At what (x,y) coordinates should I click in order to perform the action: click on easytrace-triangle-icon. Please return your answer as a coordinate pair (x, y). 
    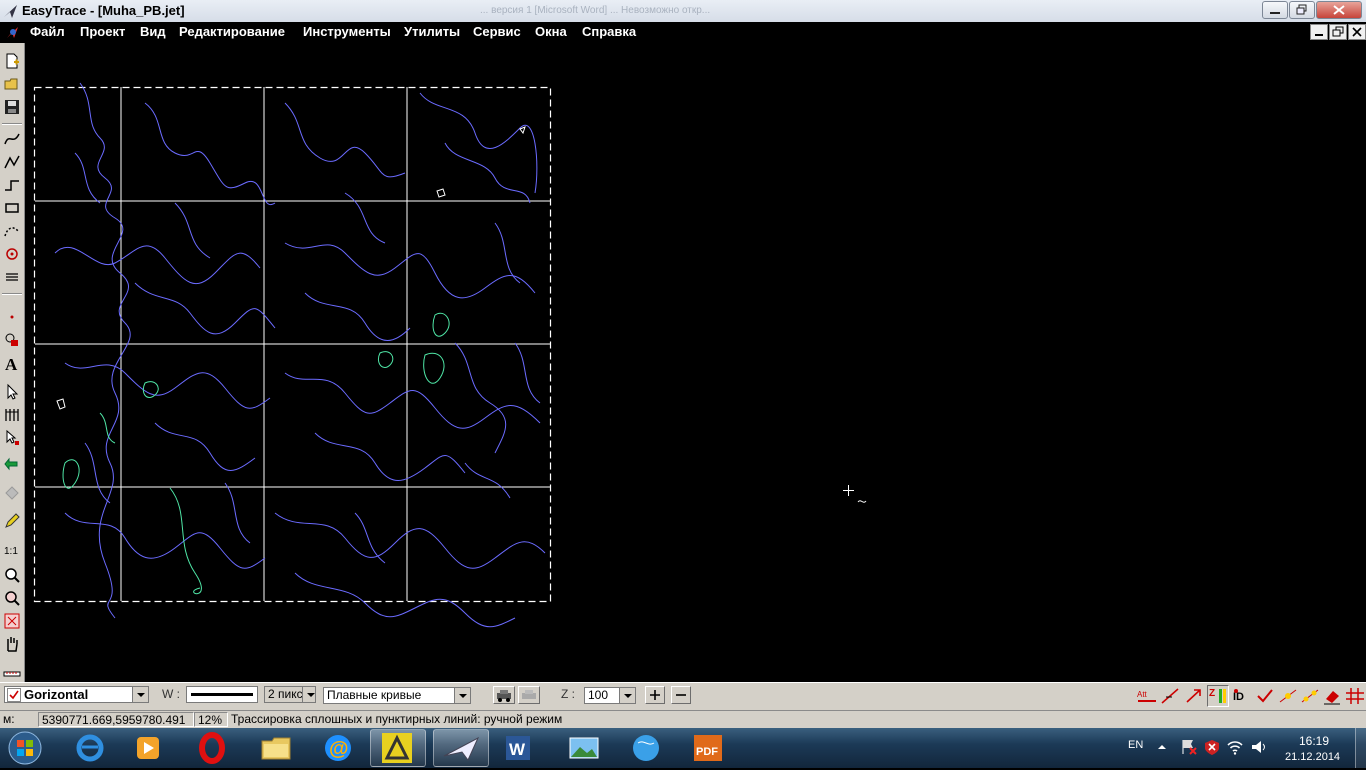
    Looking at the image, I should click on (397, 748).